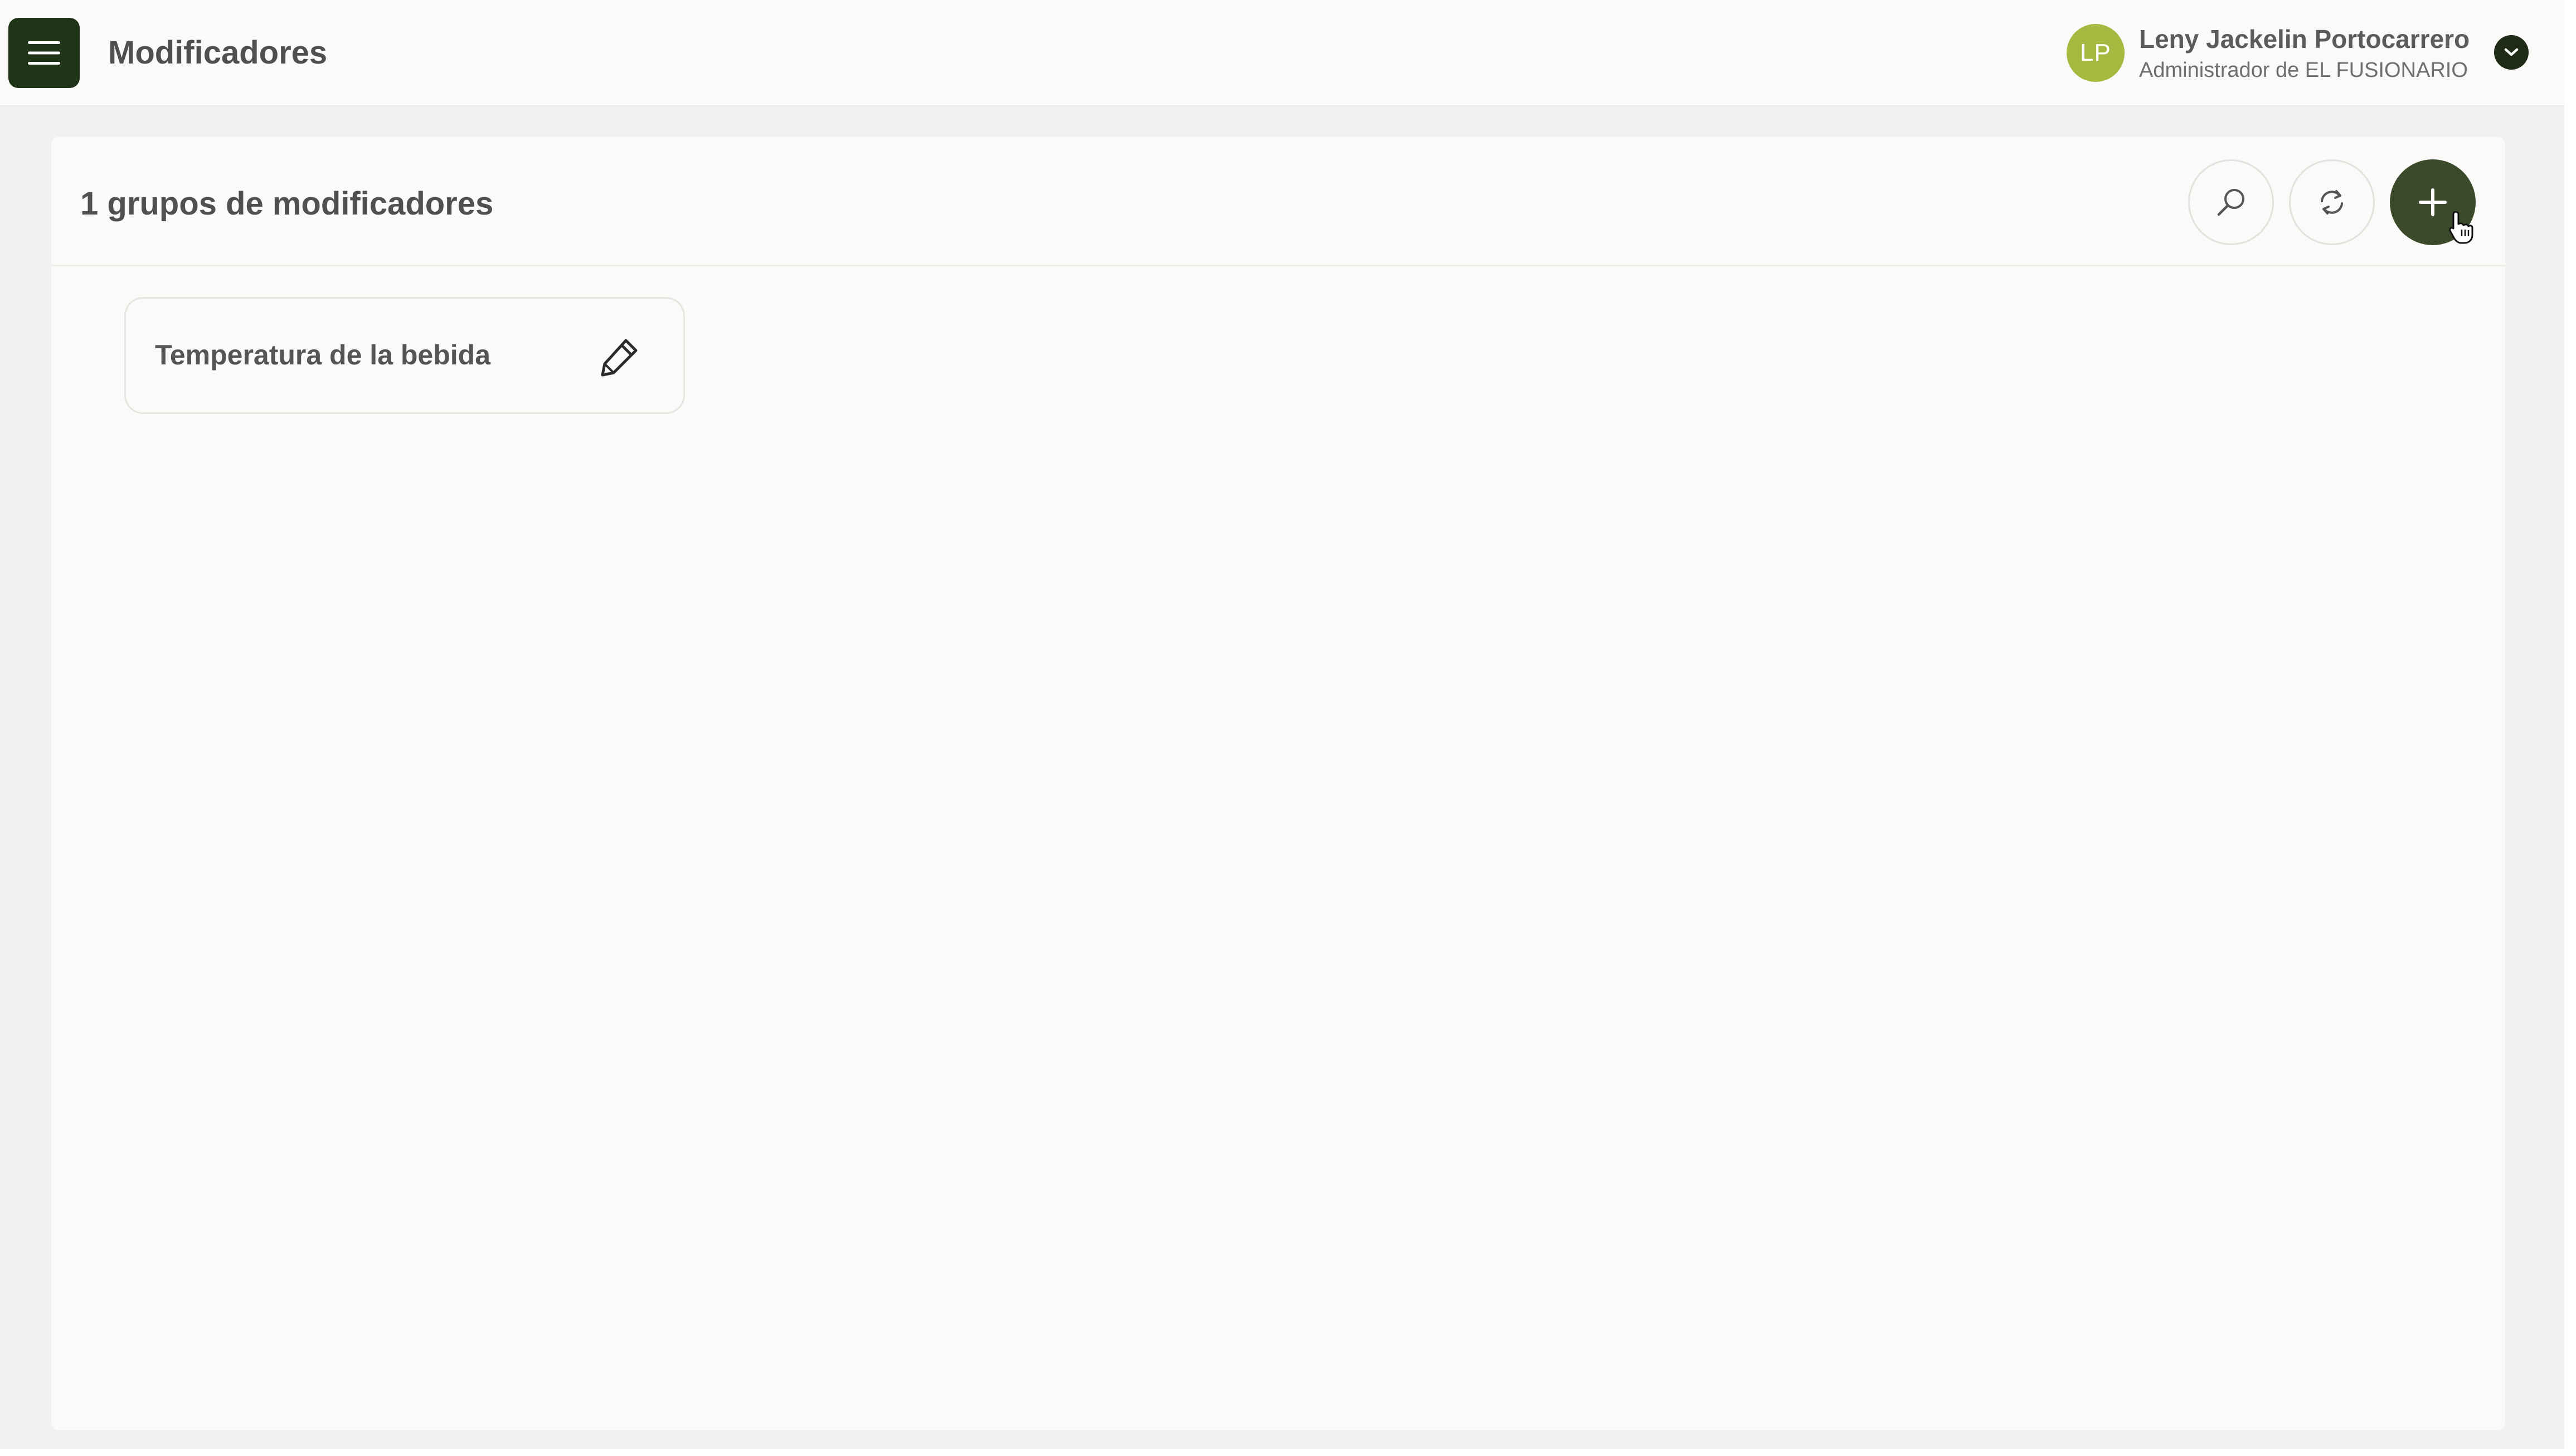 The height and width of the screenshot is (1456, 2576). Describe the element at coordinates (2570, 728) in the screenshot. I see `window-edge` at that location.